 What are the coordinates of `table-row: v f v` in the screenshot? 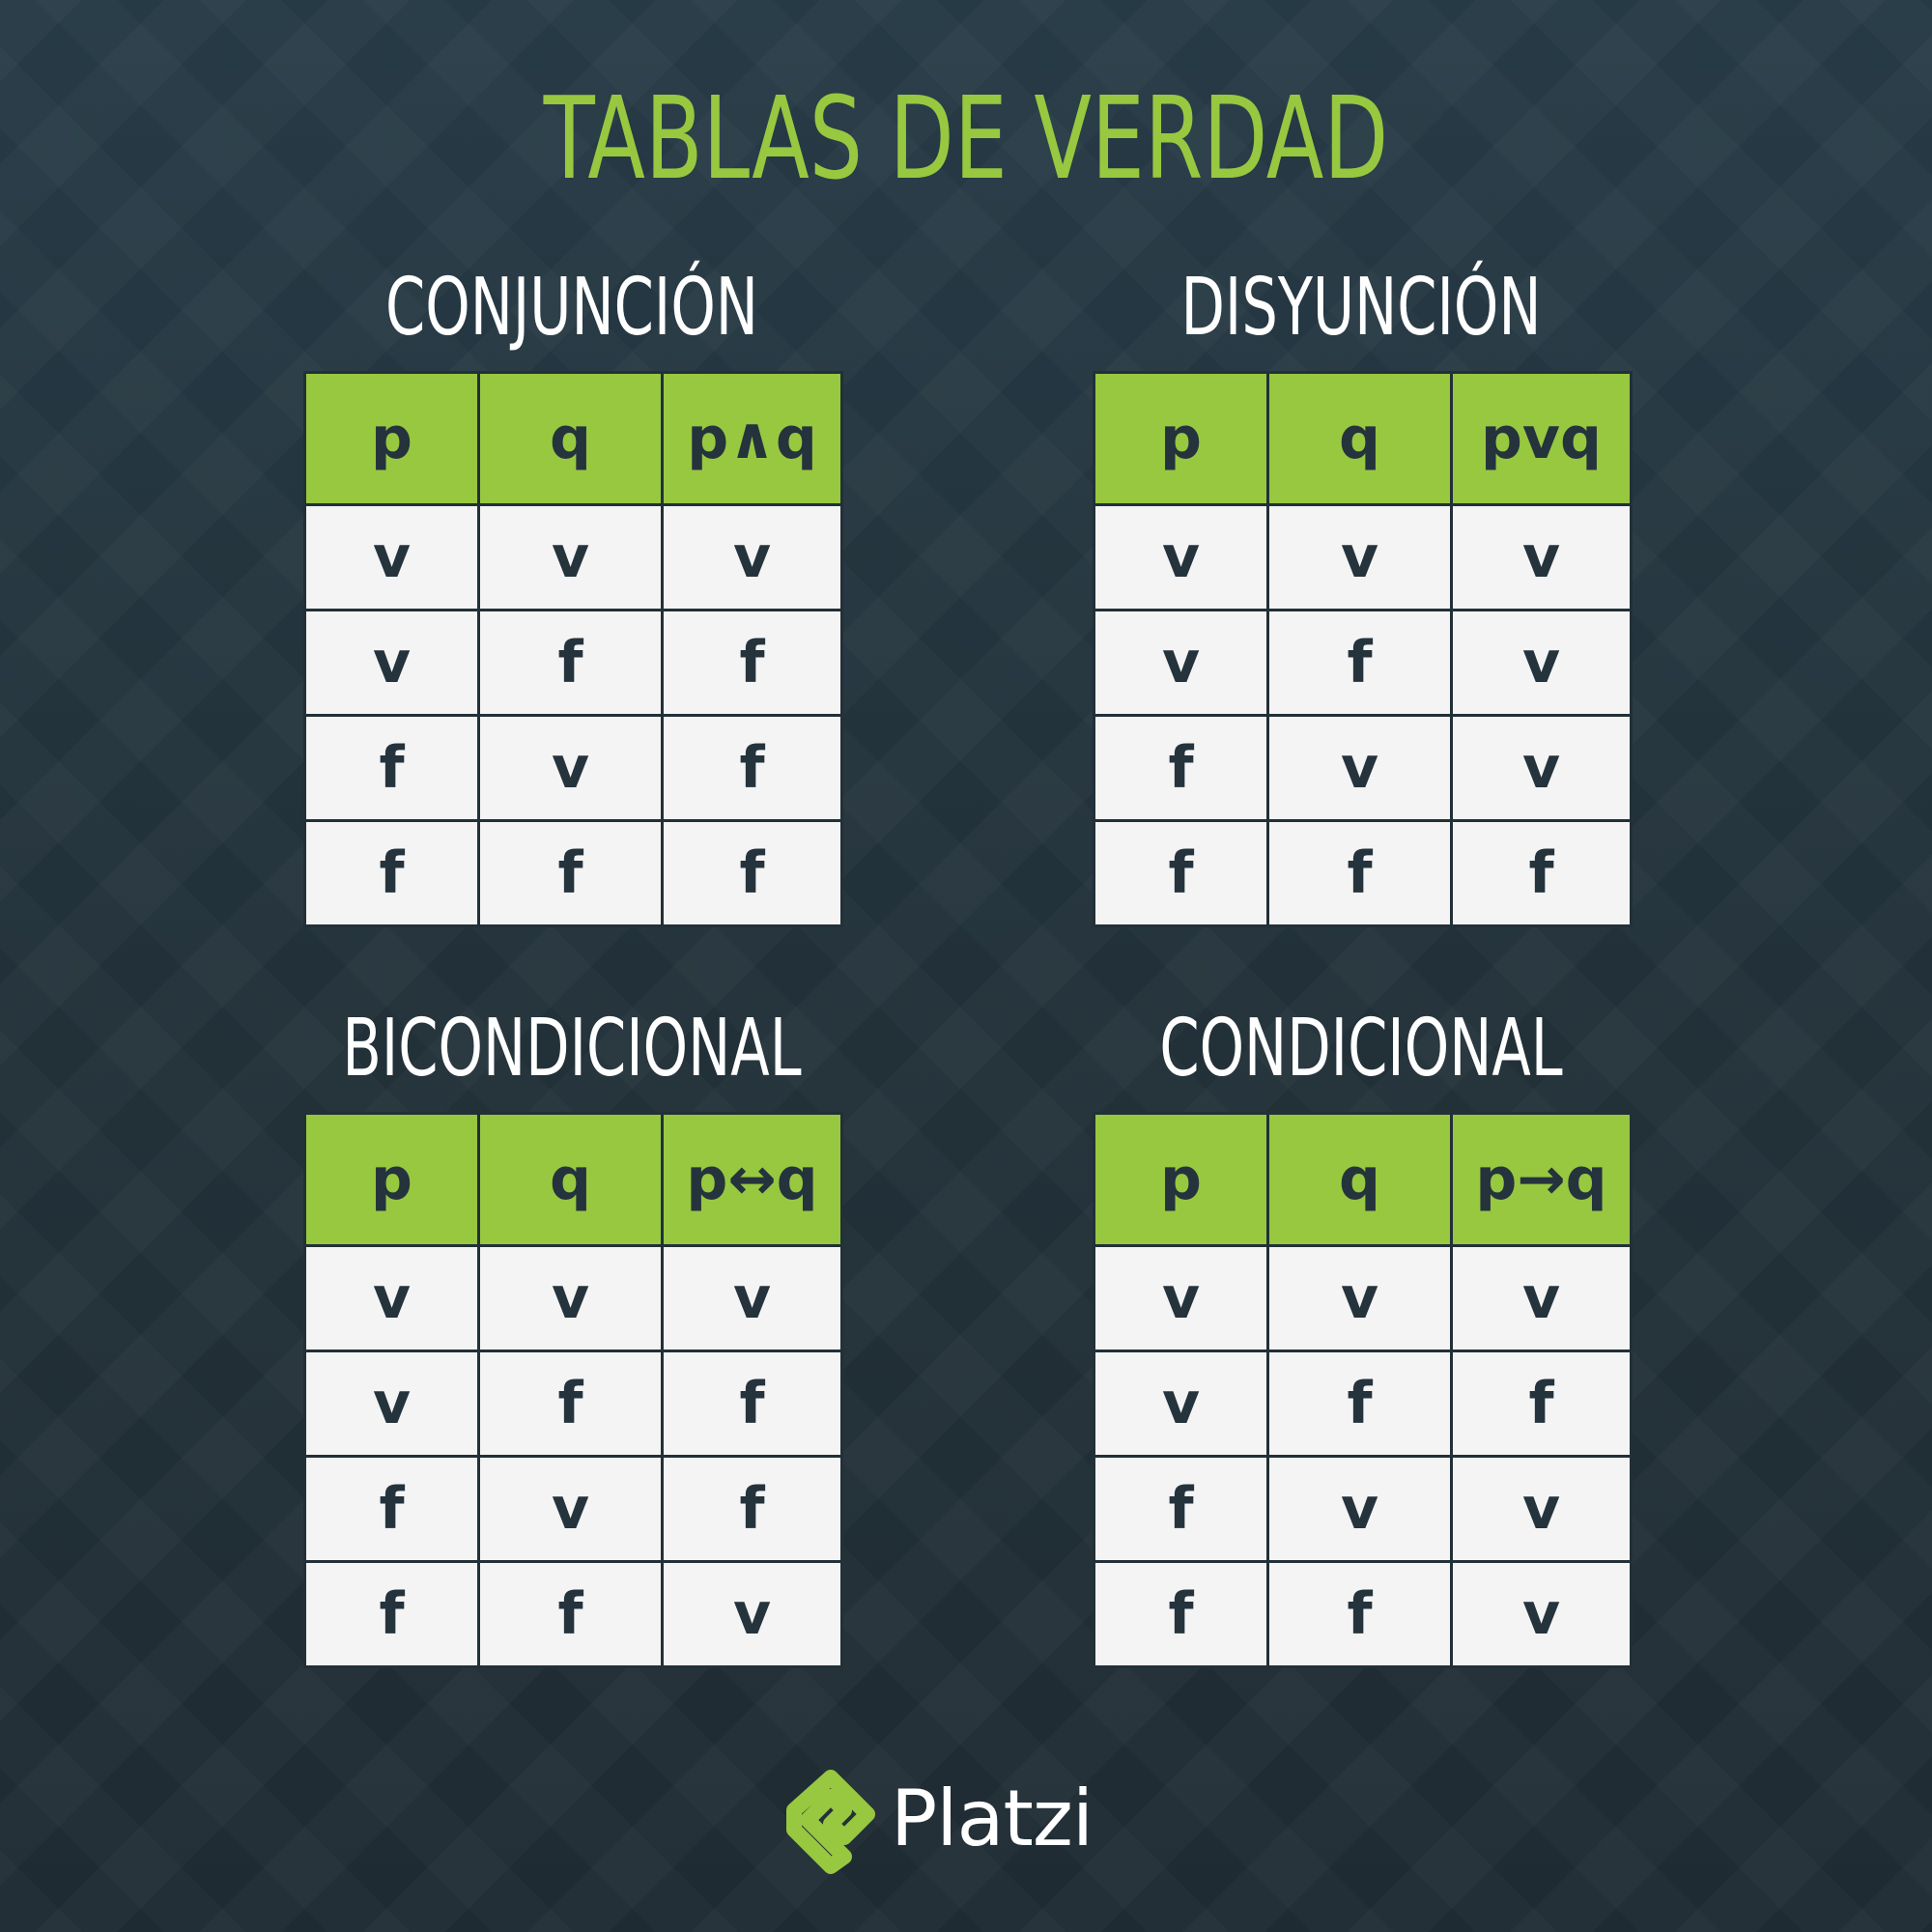 It's located at (1363, 663).